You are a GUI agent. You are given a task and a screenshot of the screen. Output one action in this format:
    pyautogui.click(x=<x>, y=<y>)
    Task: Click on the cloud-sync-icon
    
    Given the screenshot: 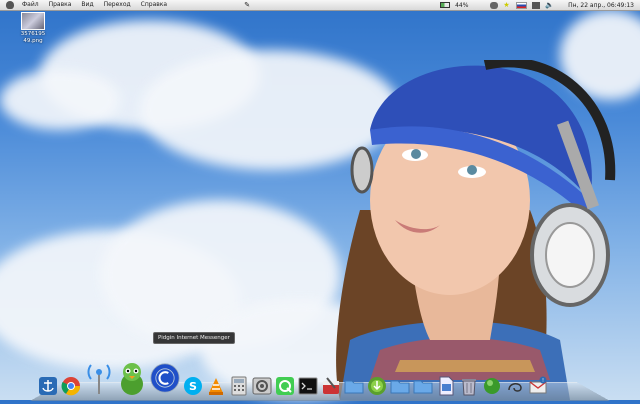 What is the action you would take?
    pyautogui.click(x=494, y=5)
    